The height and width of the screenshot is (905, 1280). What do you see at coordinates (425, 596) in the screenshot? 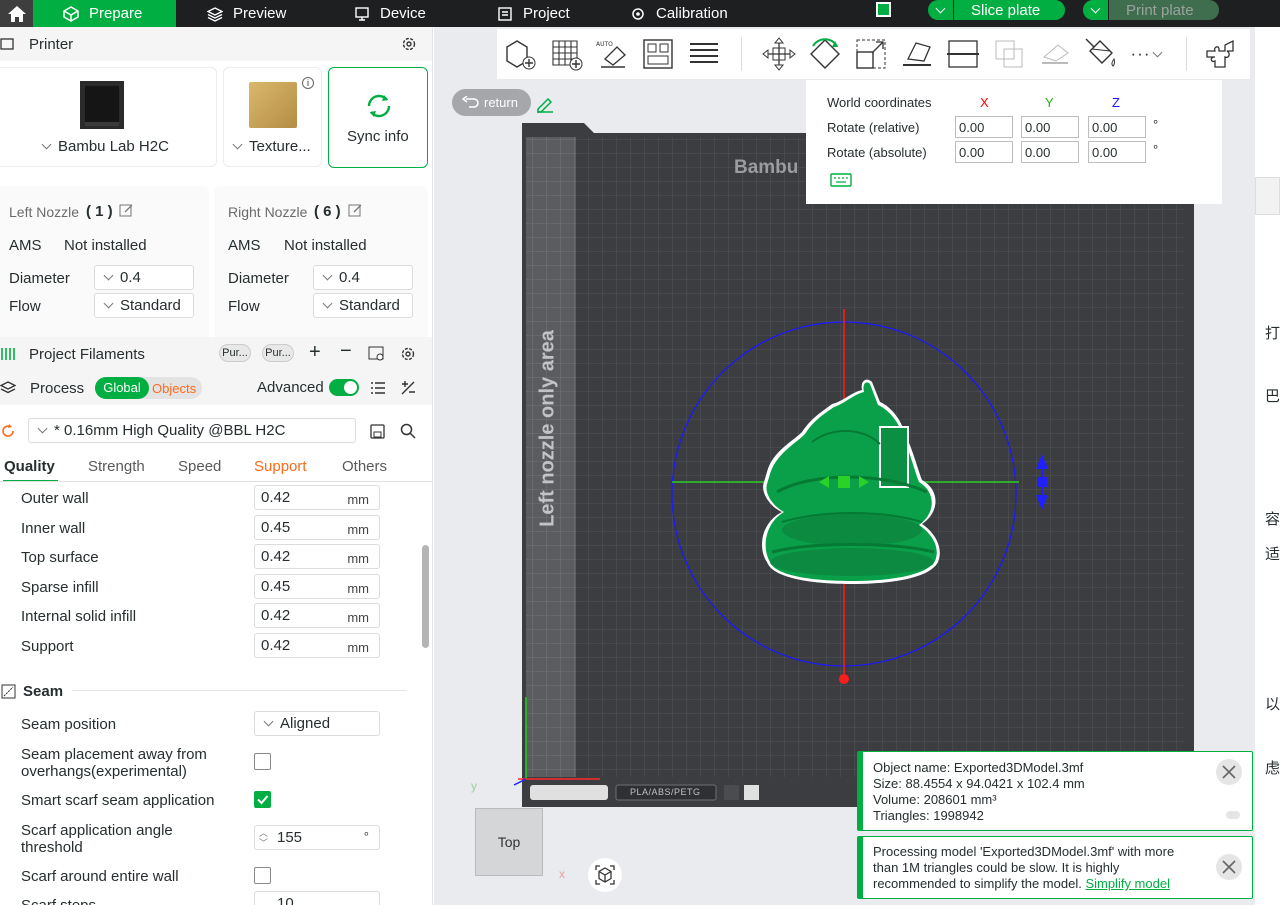
I see `settings-scrollbar` at bounding box center [425, 596].